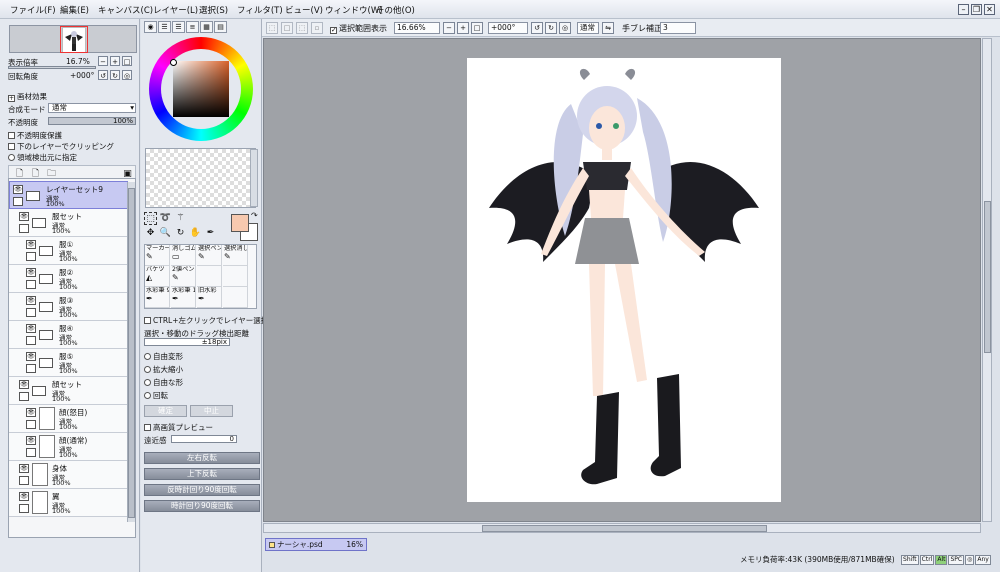 The image size is (1000, 572). Describe the element at coordinates (103, 75) in the screenshot. I see `nav-rotate-left-button: ↺` at that location.